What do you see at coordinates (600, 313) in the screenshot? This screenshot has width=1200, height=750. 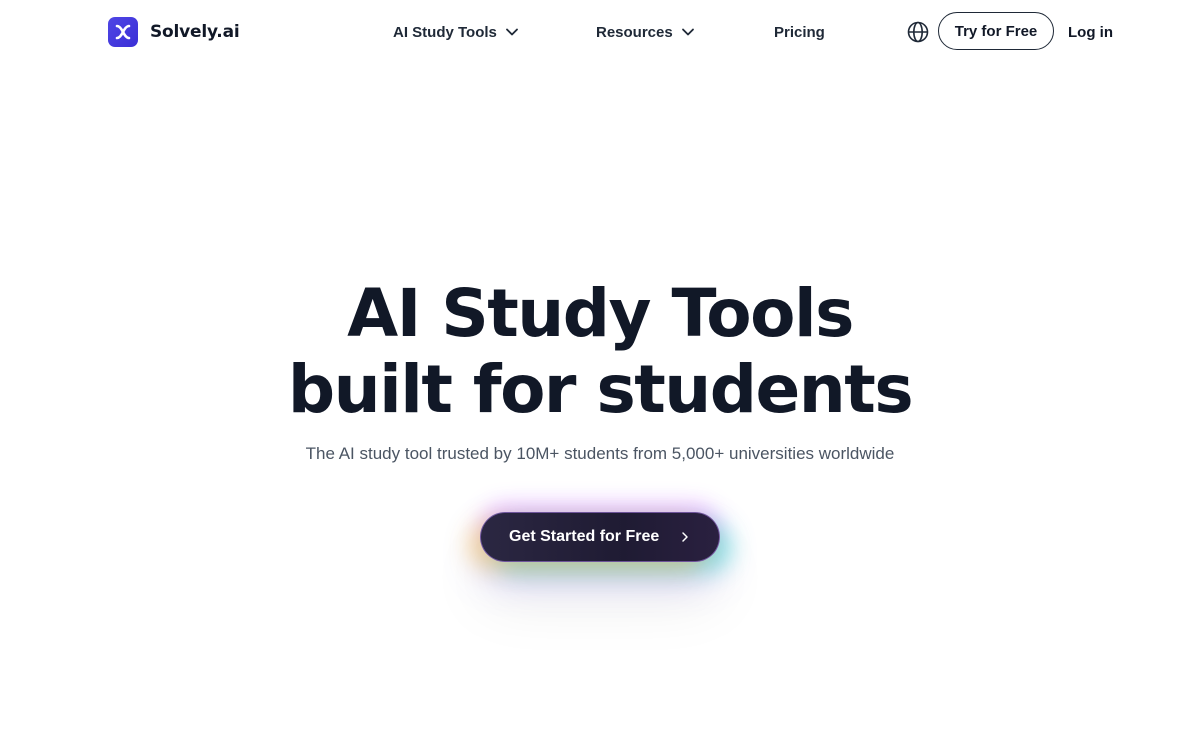 I see `hero-title-line-1: AI Study Tools` at bounding box center [600, 313].